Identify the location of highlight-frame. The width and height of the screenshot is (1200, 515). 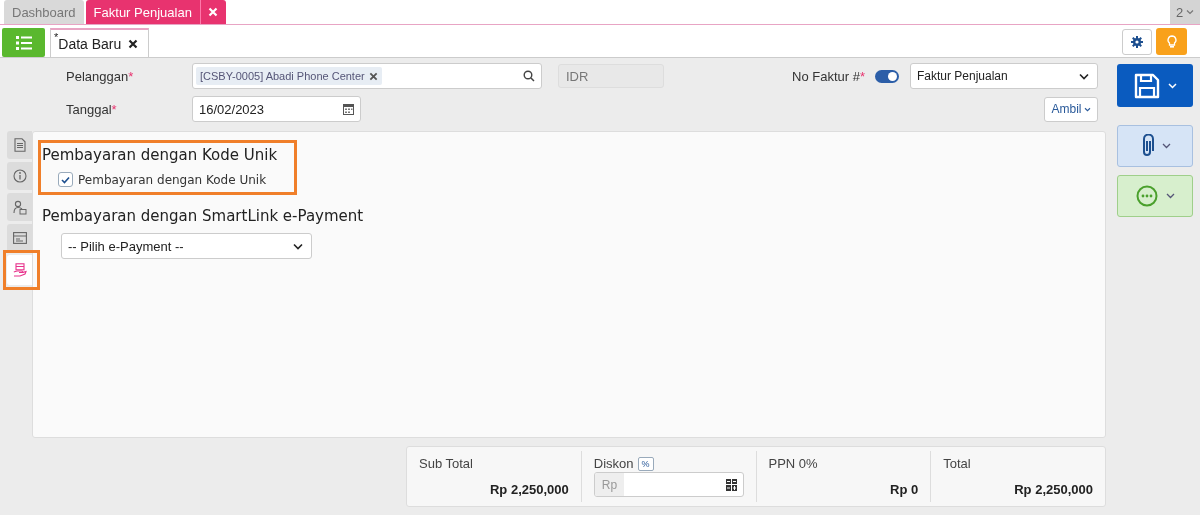
(21, 270).